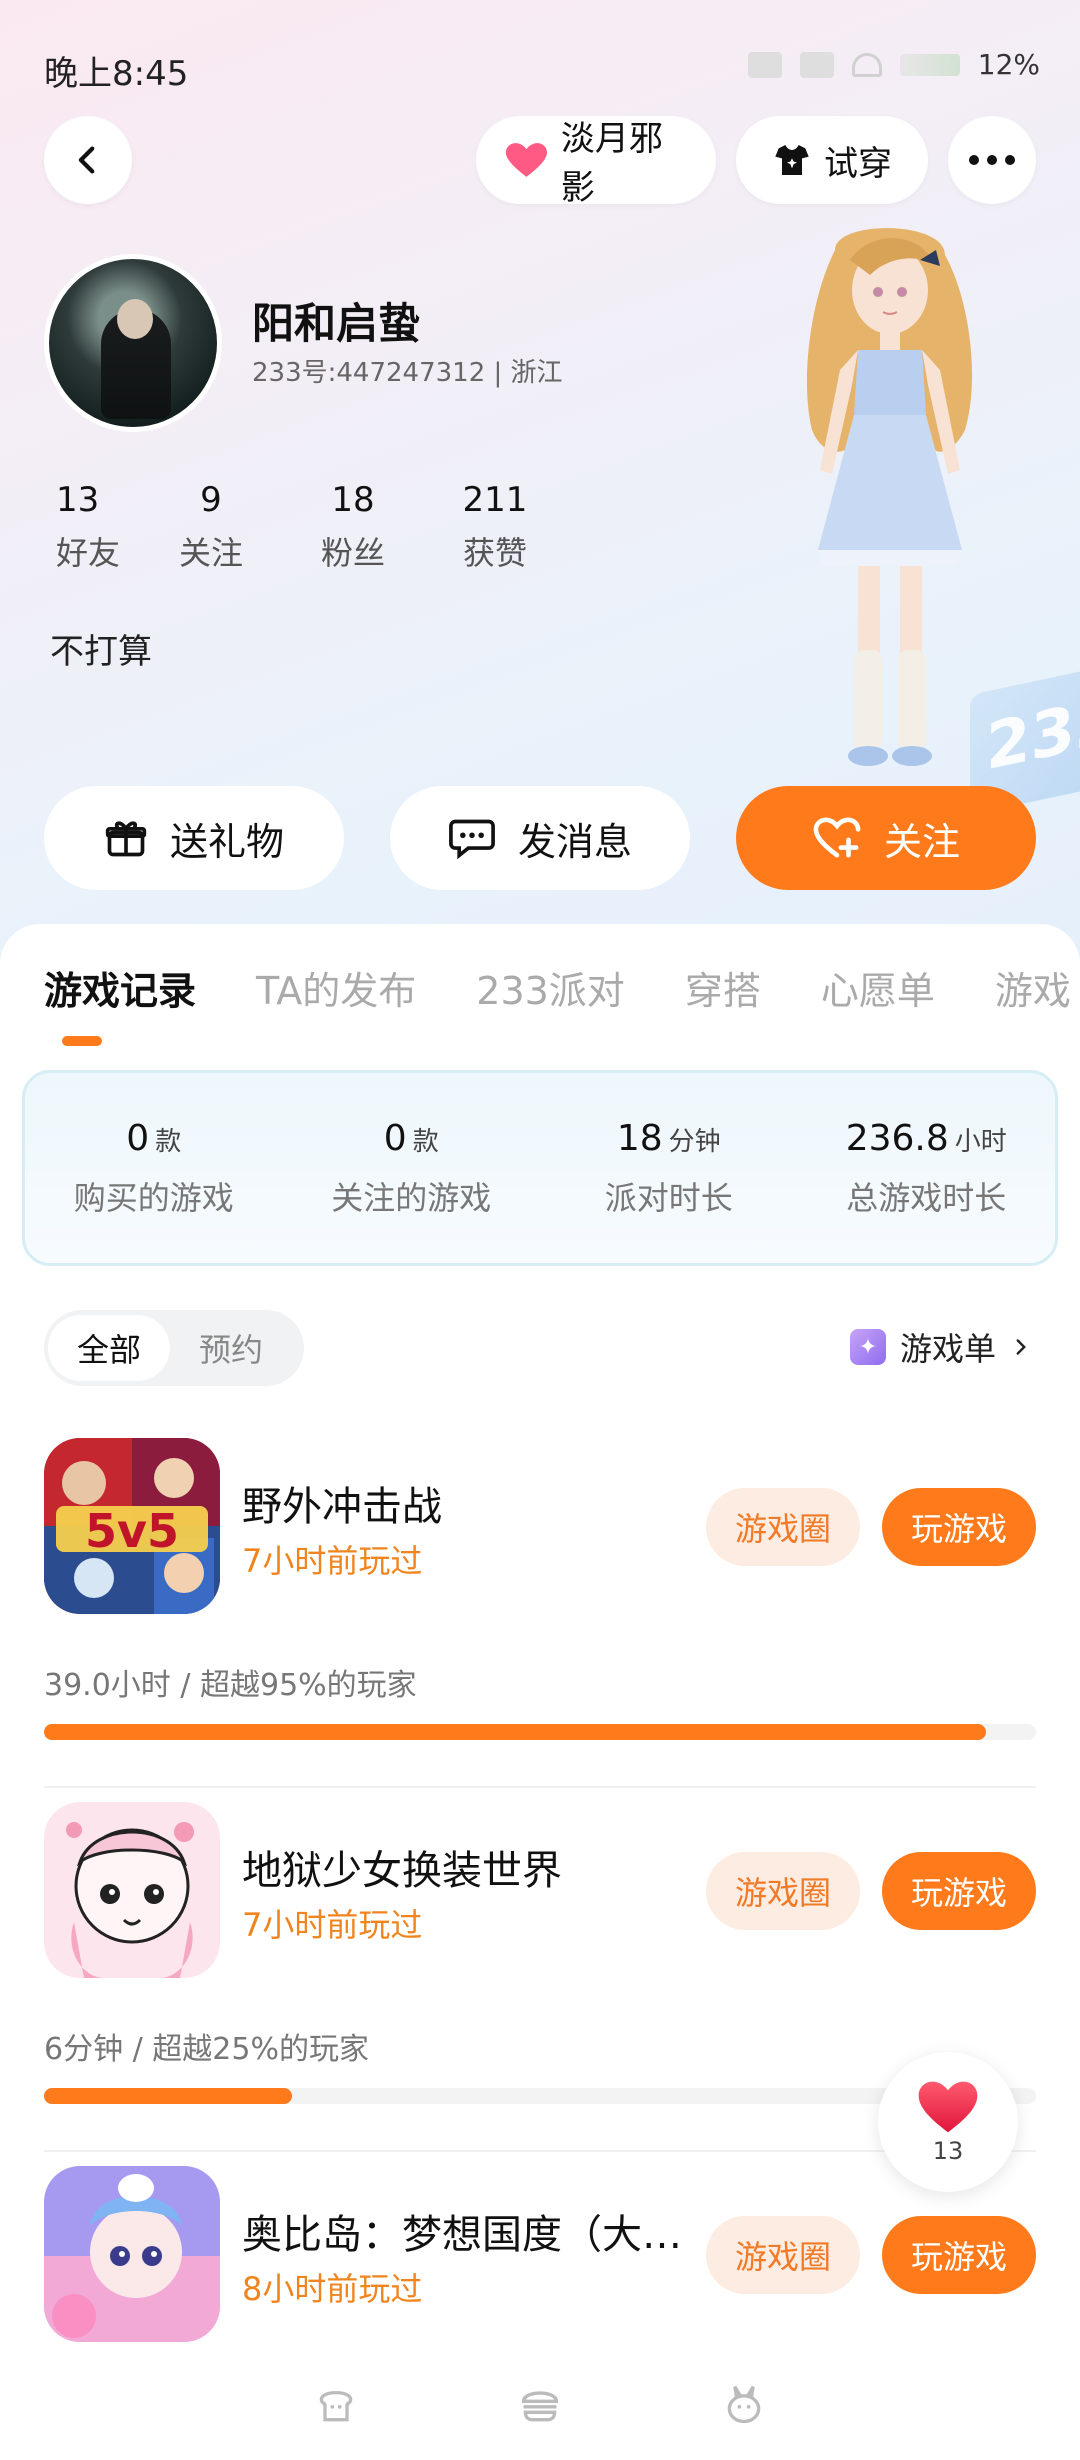 This screenshot has width=1080, height=2460. Describe the element at coordinates (402, 1871) in the screenshot. I see `game-title: 地狱少女换装世界` at that location.